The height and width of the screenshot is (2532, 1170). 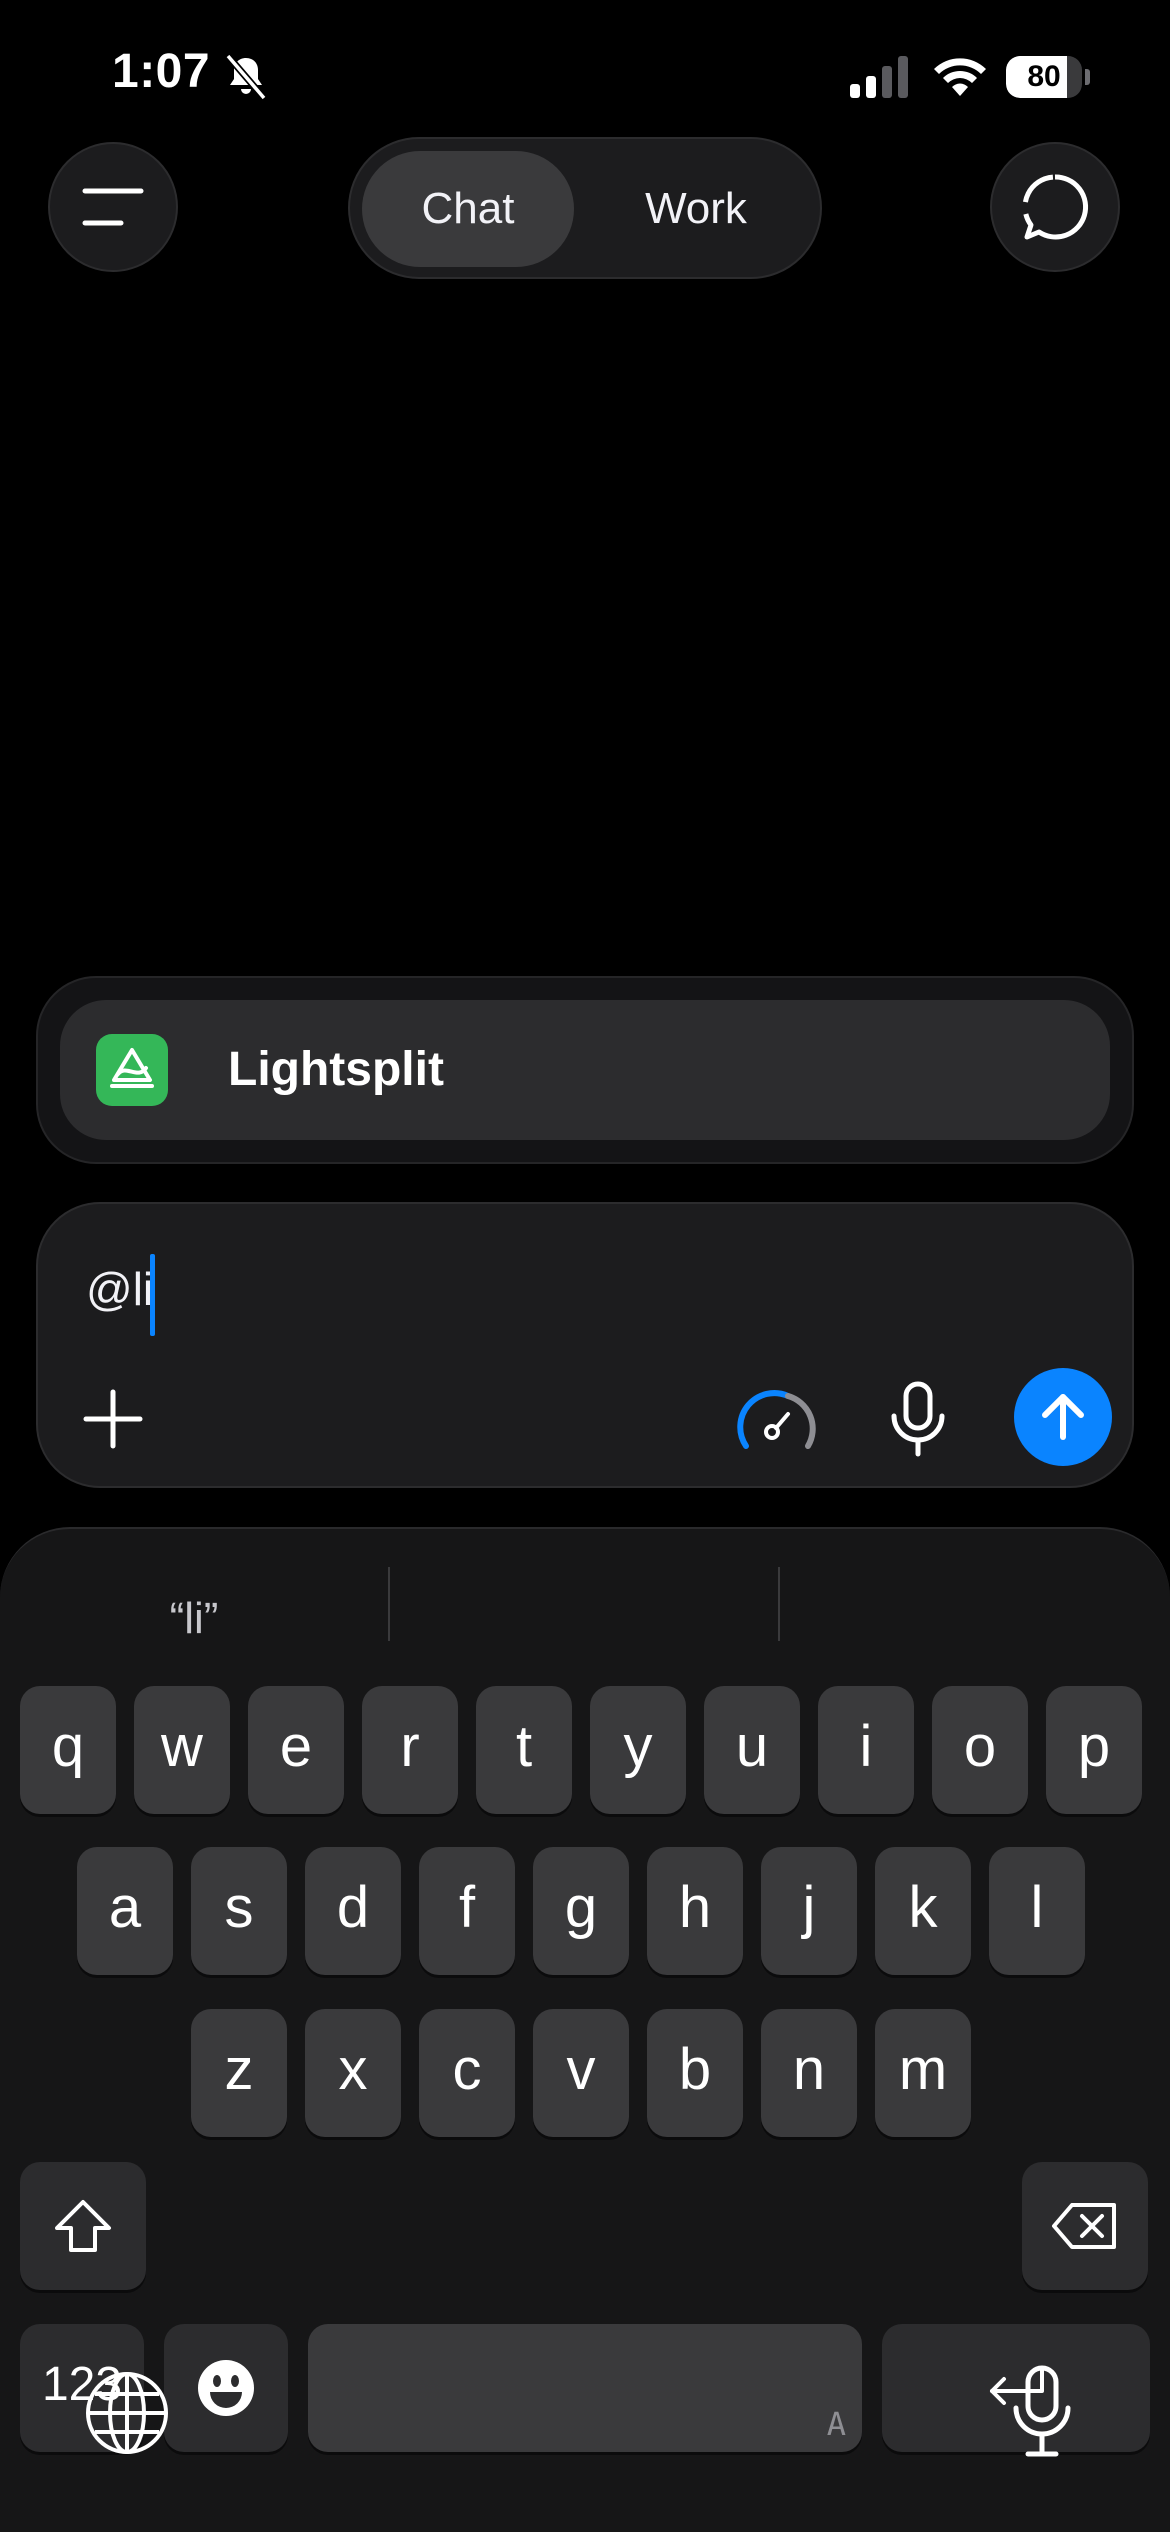 What do you see at coordinates (239, 1911) in the screenshot?
I see `key-s: s` at bounding box center [239, 1911].